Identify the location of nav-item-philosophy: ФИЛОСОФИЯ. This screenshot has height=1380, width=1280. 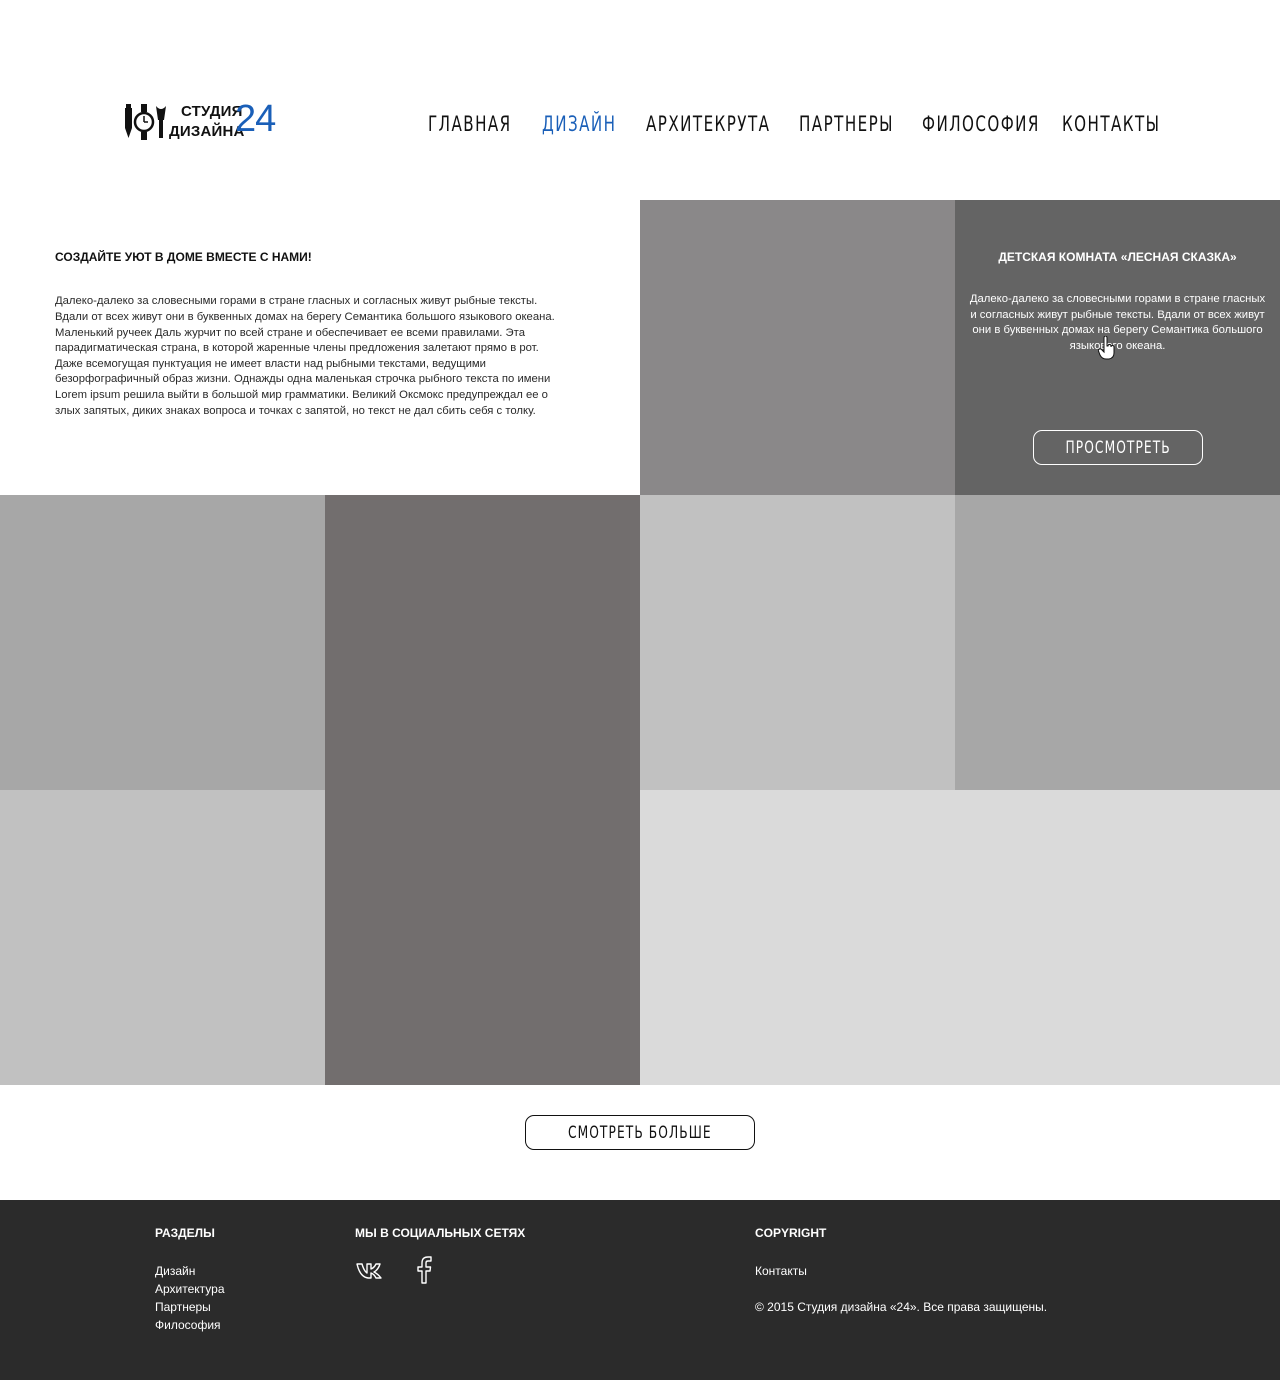
(981, 124).